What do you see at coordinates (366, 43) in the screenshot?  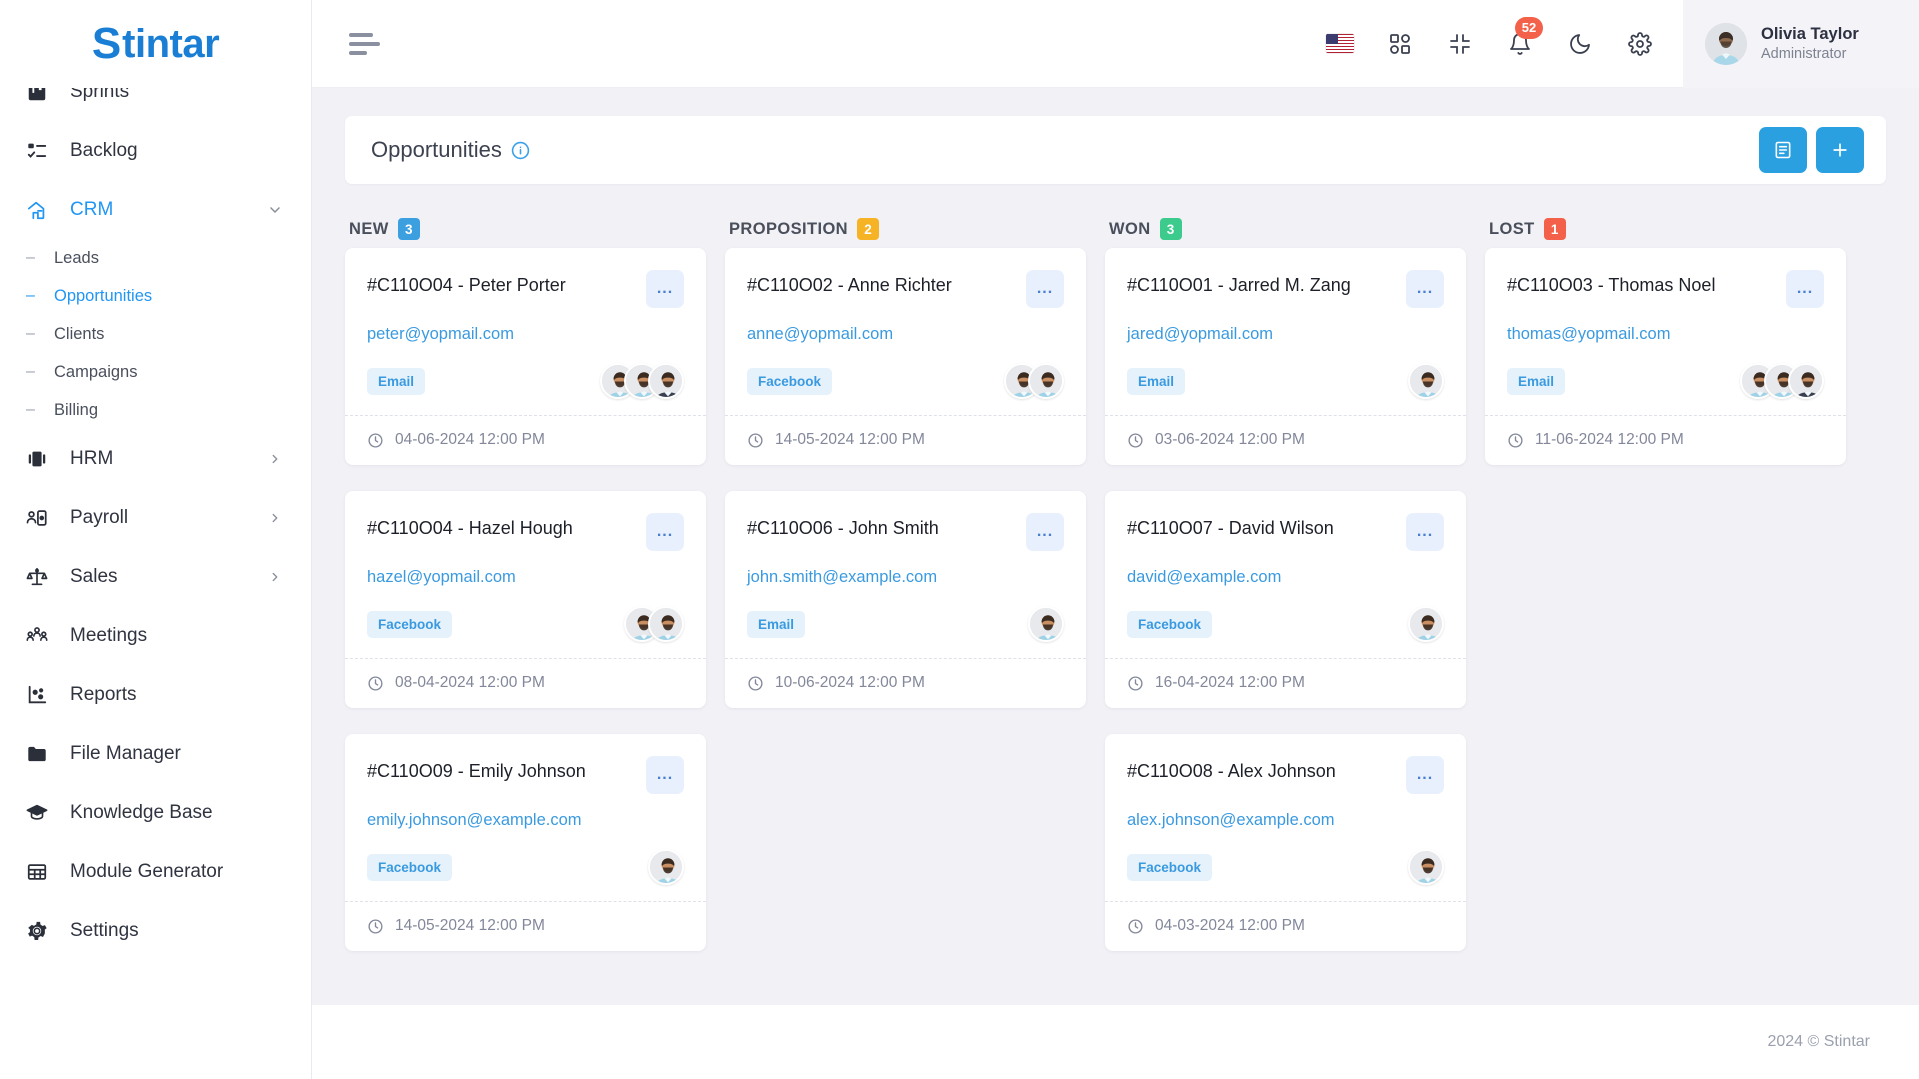 I see `hamburger-icon` at bounding box center [366, 43].